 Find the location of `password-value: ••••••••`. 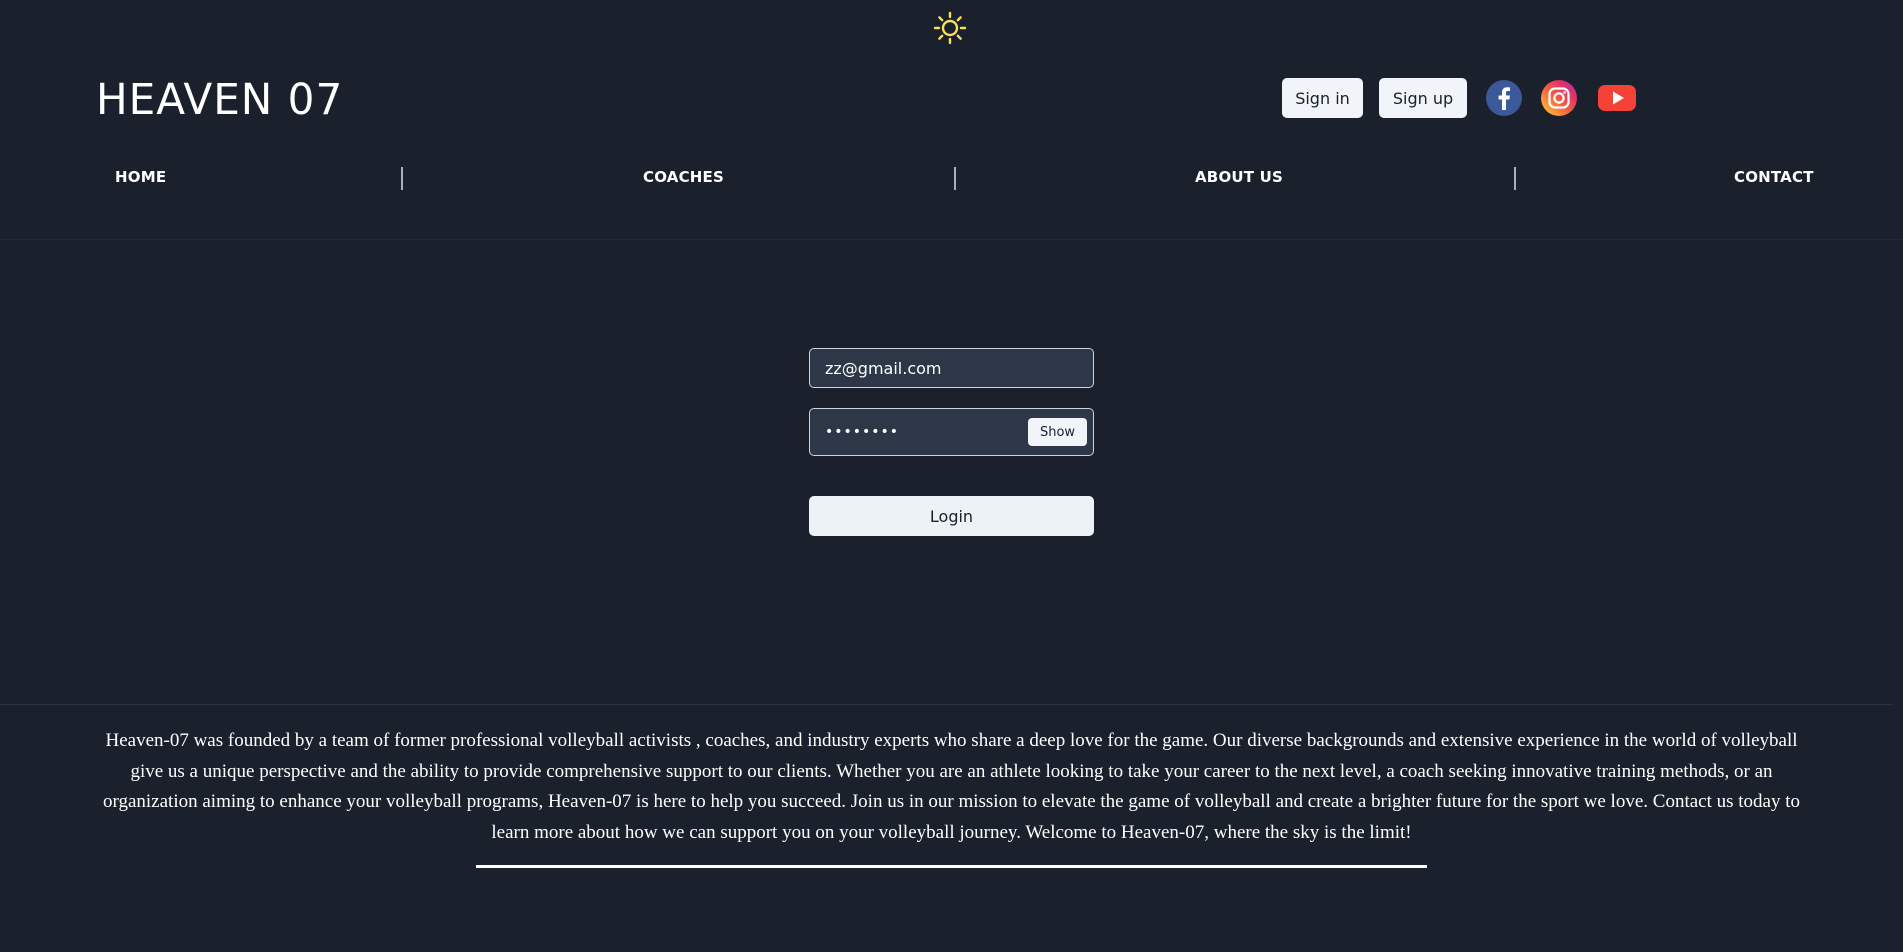

password-value: •••••••• is located at coordinates (862, 432).